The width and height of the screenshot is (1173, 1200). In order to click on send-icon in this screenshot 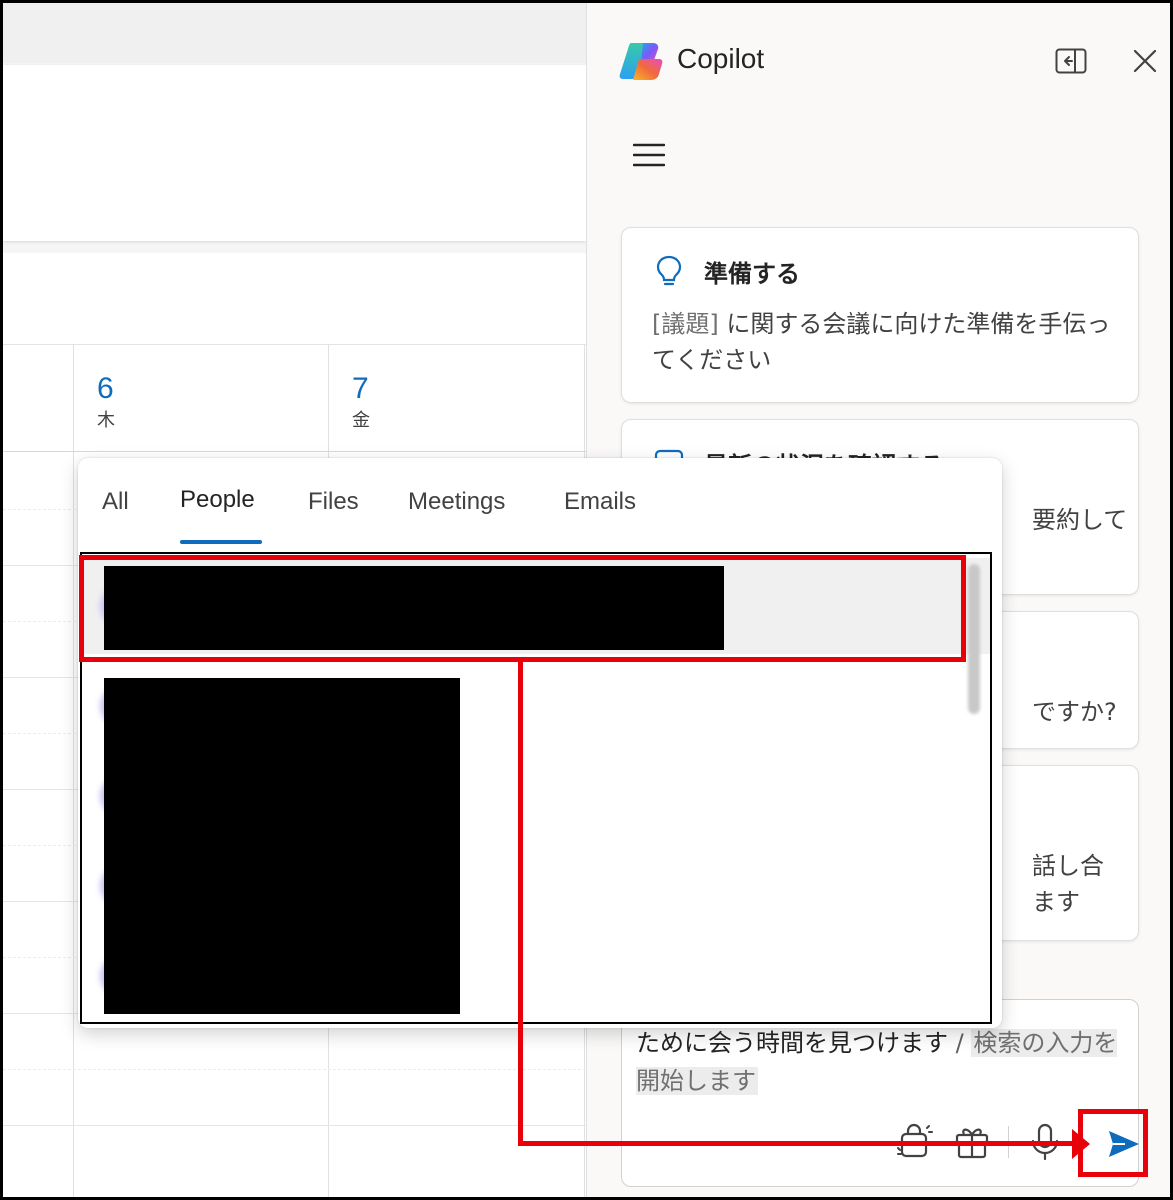, I will do `click(1124, 1144)`.